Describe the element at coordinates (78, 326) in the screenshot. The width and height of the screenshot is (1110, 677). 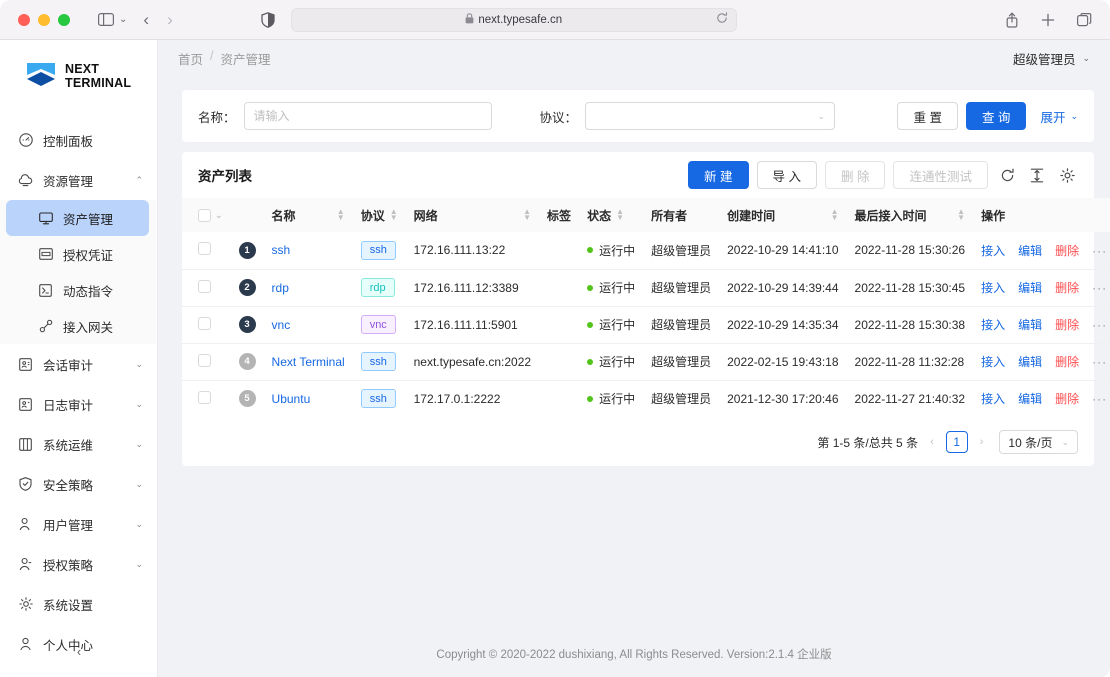
I see `sidebar-item-gateway: 接入网关` at that location.